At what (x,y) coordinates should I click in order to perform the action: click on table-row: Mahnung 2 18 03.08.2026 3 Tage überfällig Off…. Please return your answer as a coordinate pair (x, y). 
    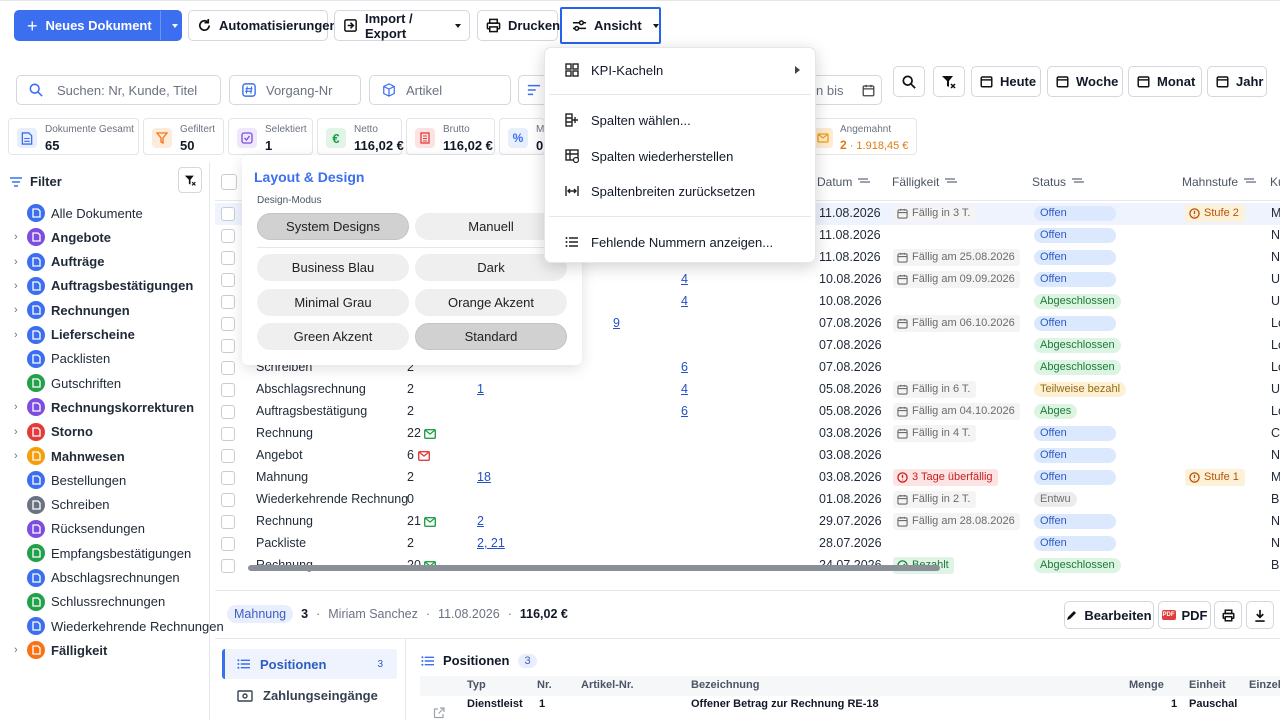
    Looking at the image, I should click on (747, 478).